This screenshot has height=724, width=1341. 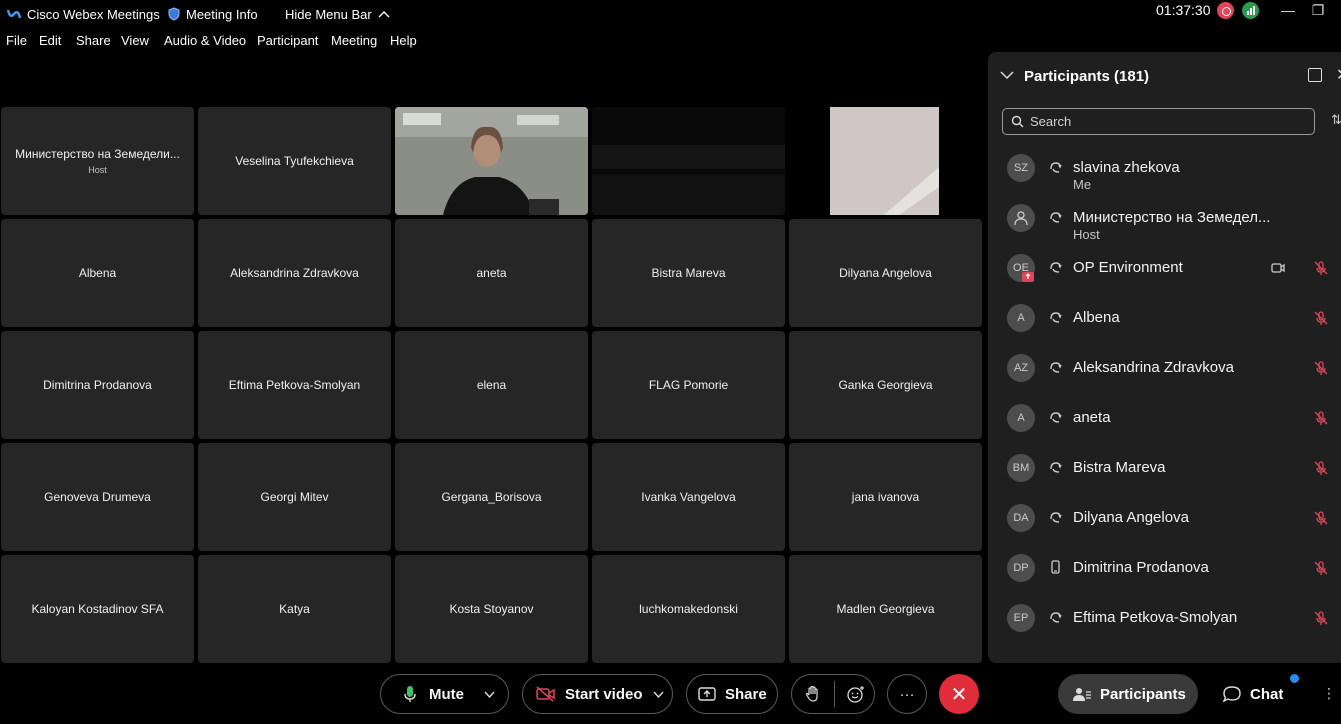 I want to click on menu-file: File, so click(x=16, y=40).